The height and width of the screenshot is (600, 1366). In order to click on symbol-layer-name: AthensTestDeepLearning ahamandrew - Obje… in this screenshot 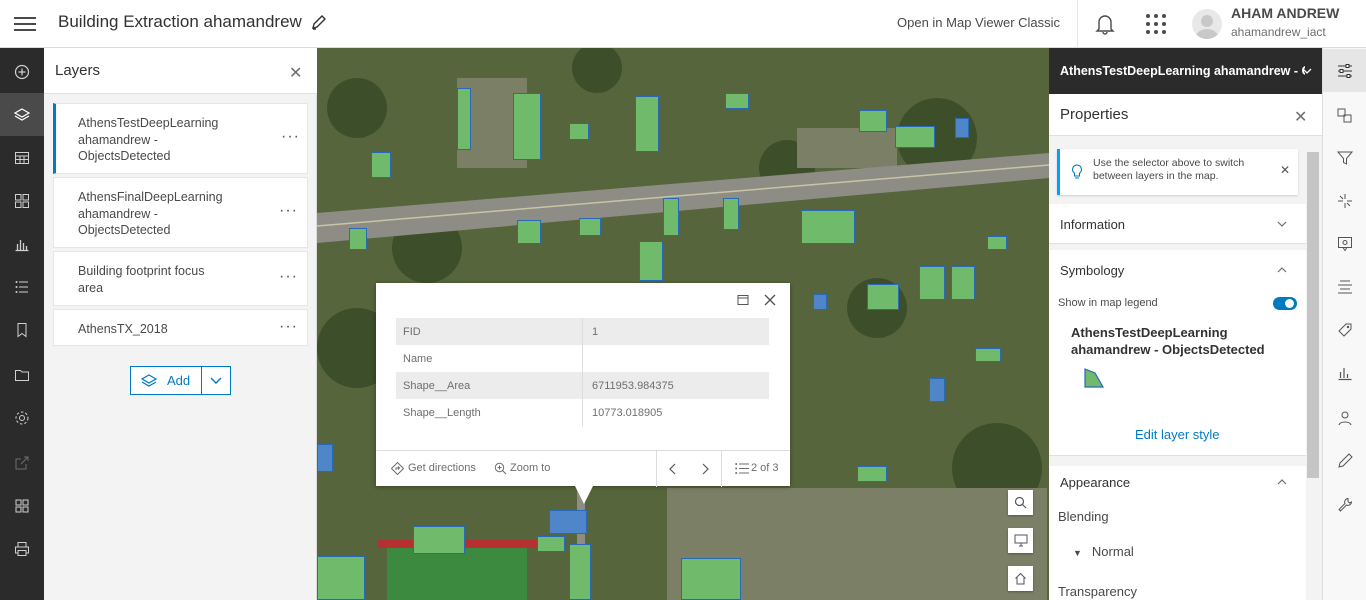, I will do `click(1168, 341)`.